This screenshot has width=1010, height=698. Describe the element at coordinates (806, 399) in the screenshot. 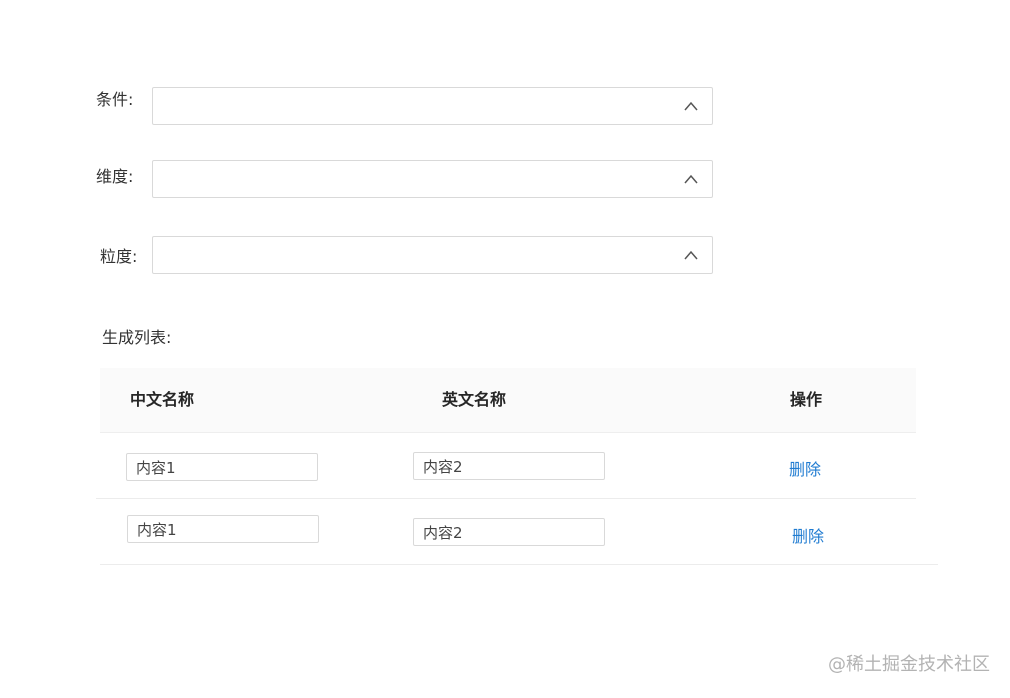

I see `column-header-action: 操作` at that location.